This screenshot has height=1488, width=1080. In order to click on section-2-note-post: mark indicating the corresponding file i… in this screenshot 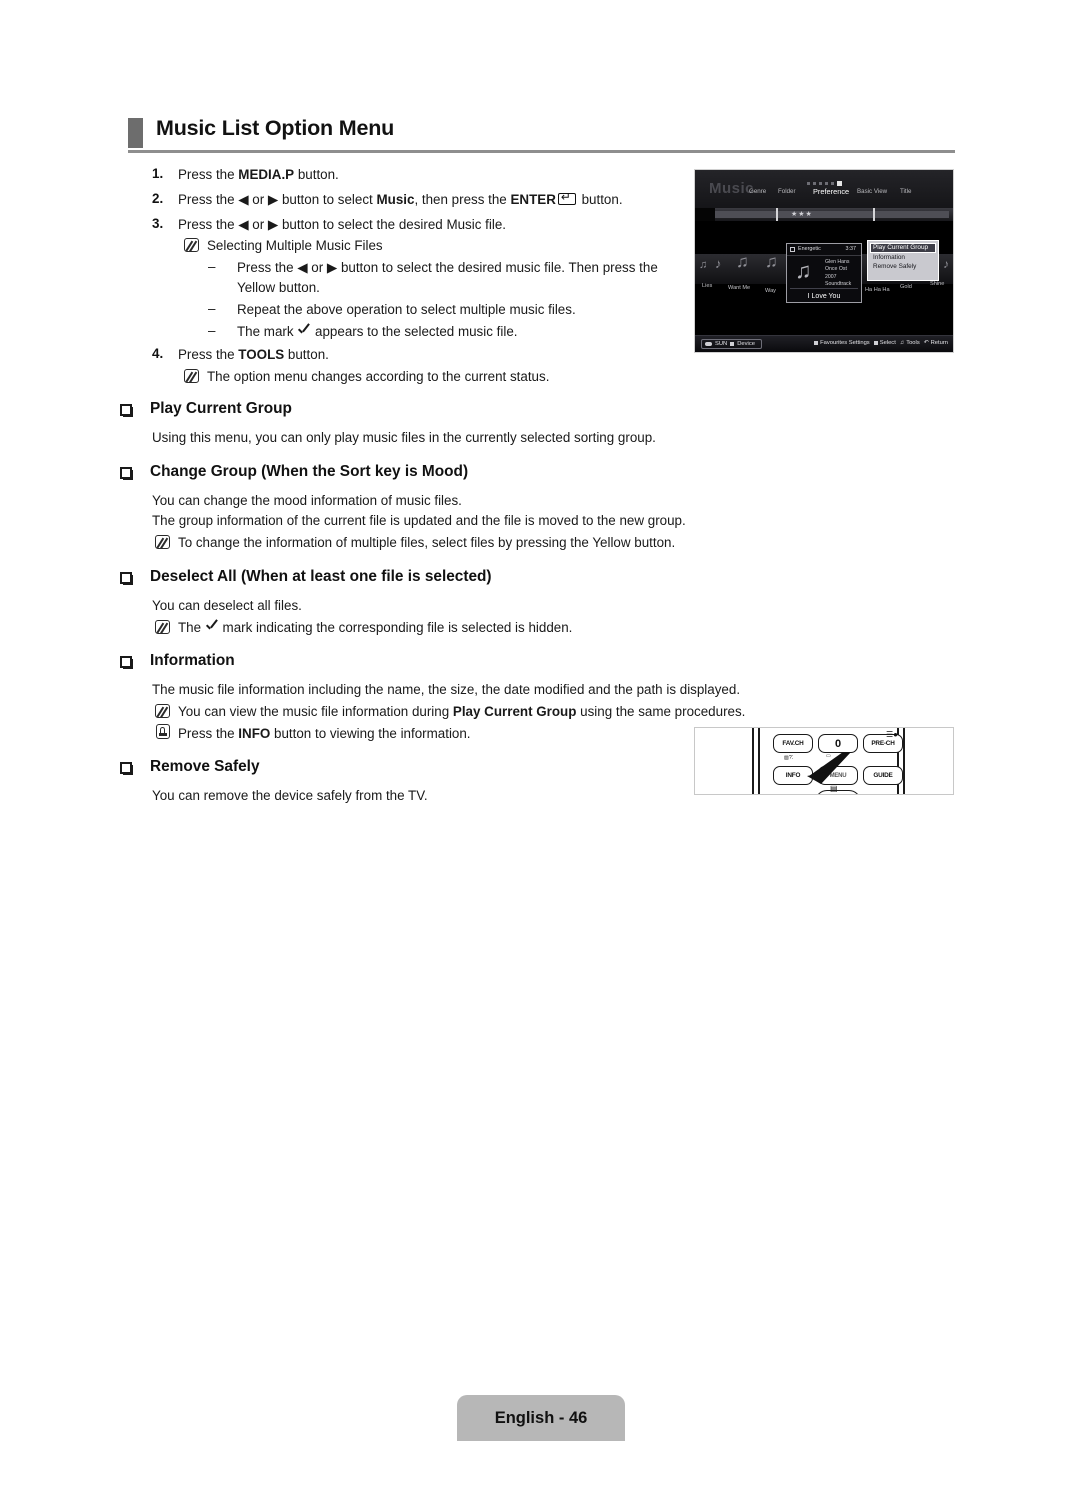, I will do `click(397, 627)`.